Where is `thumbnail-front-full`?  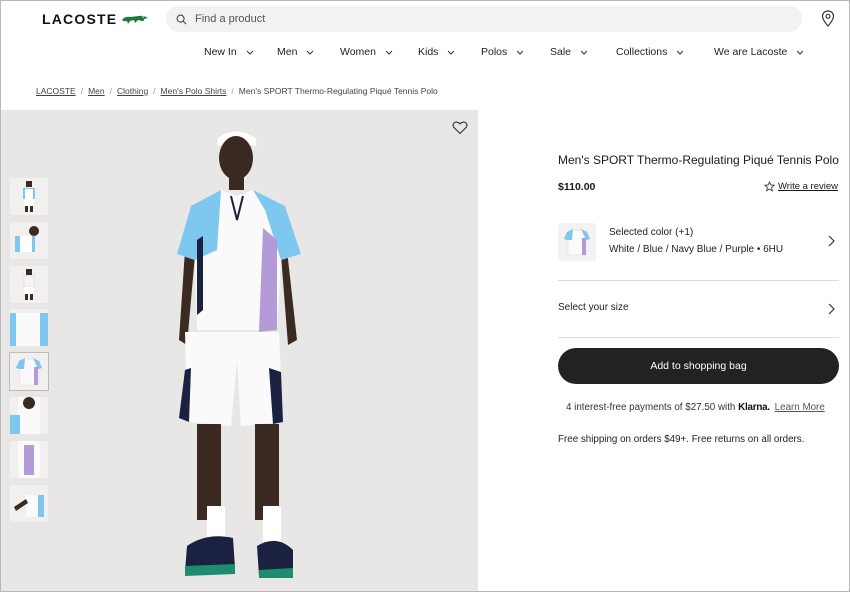
thumbnail-front-full is located at coordinates (29, 196).